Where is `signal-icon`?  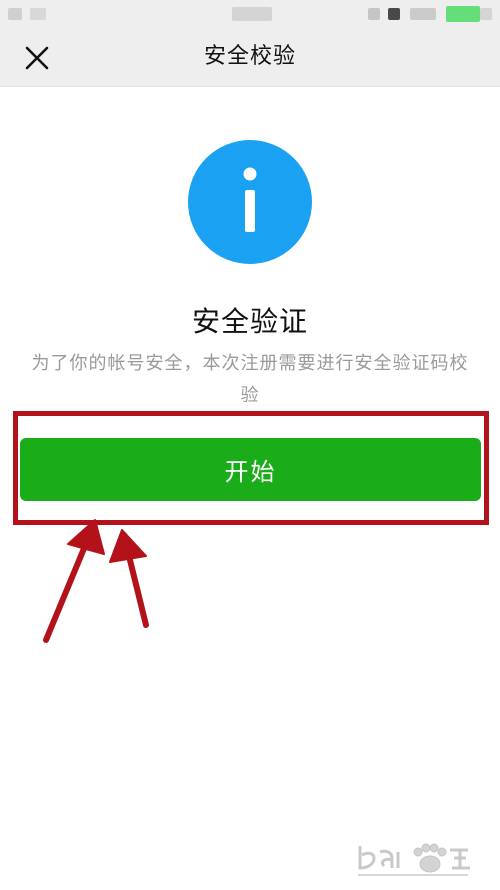
signal-icon is located at coordinates (15, 14).